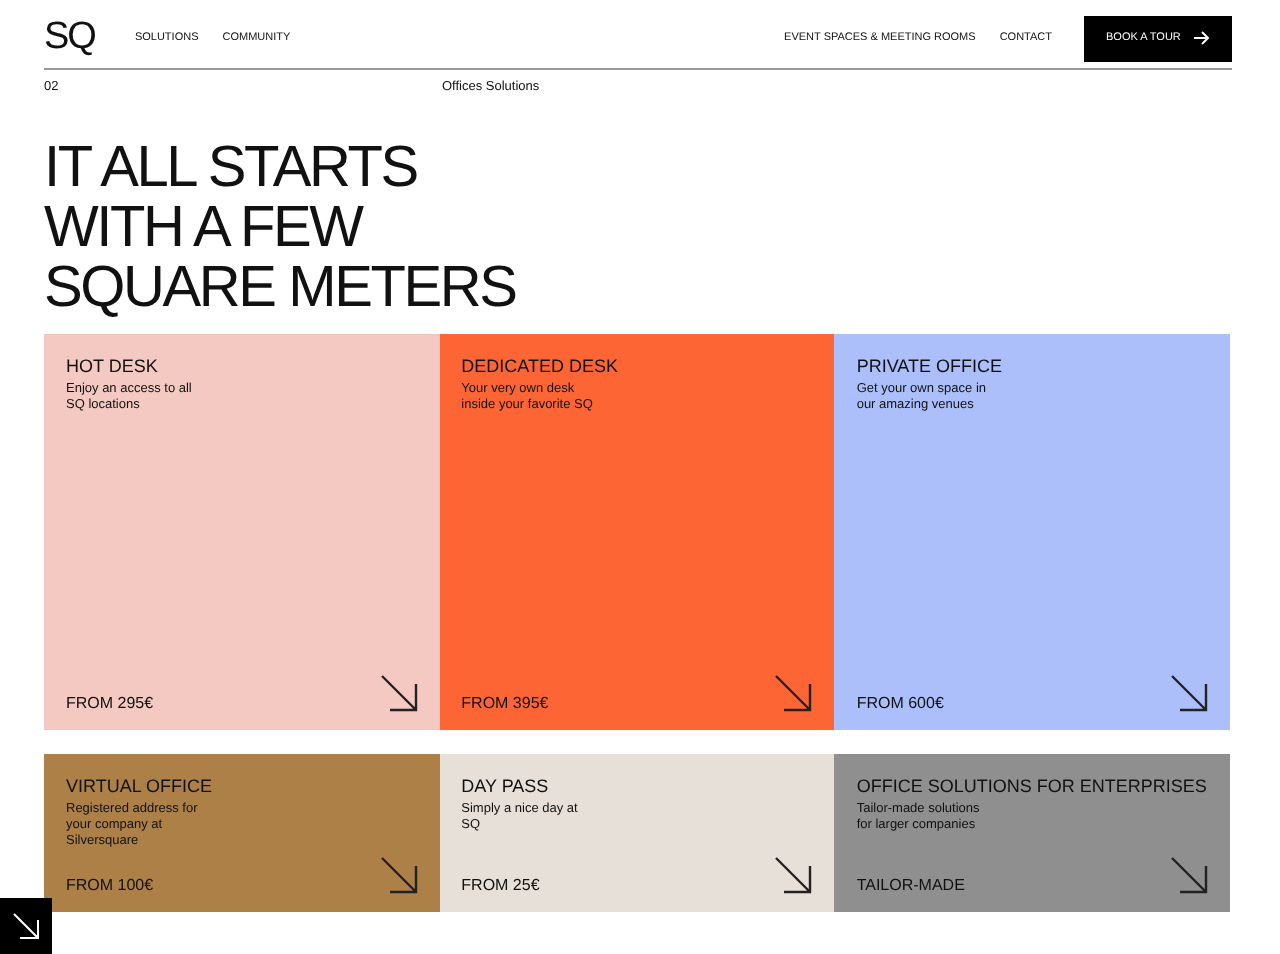  Describe the element at coordinates (505, 703) in the screenshot. I see `card-price: FROM 395€` at that location.